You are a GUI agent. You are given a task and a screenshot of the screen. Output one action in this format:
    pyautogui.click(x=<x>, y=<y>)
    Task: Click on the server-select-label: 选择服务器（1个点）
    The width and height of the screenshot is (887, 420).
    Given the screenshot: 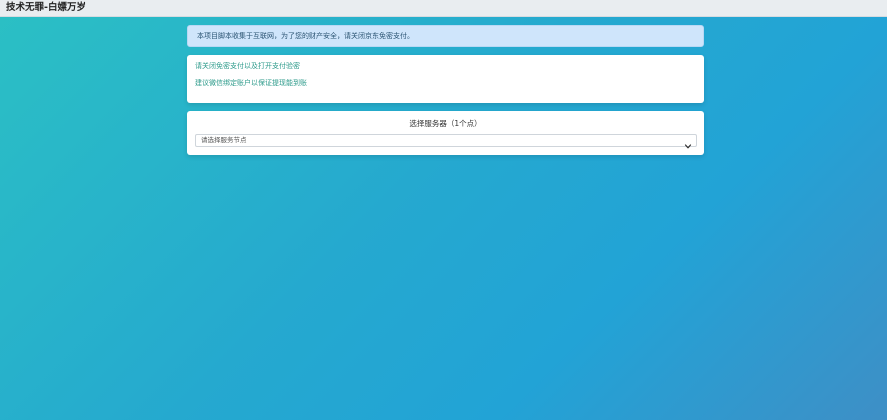 What is the action you would take?
    pyautogui.click(x=445, y=123)
    